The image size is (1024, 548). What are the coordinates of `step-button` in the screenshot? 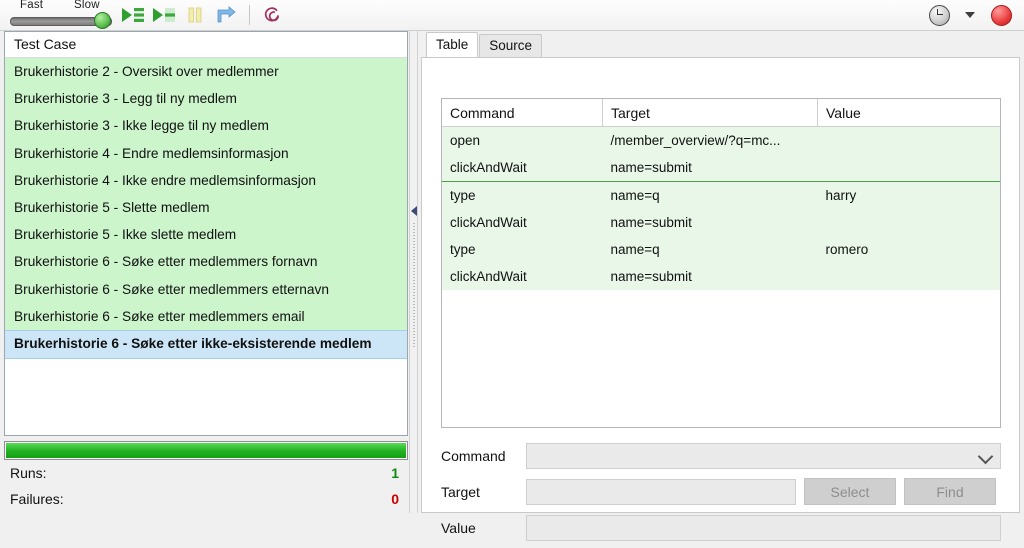 It's located at (226, 15).